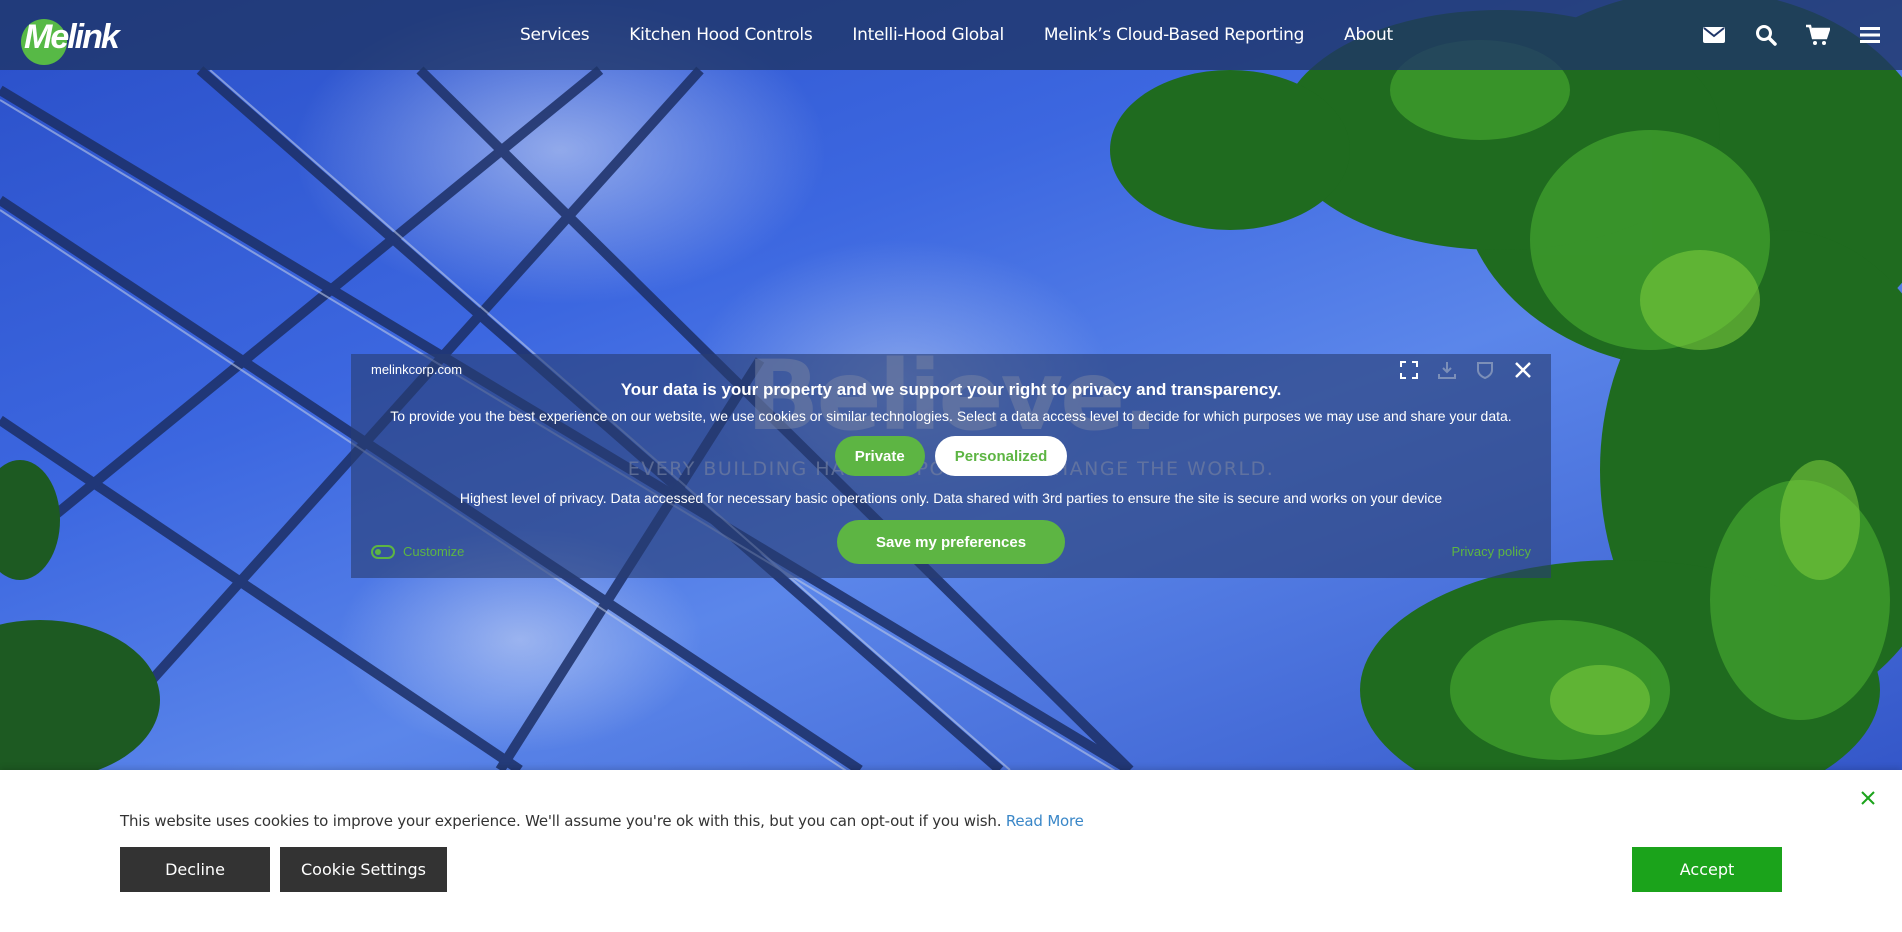 The image size is (1902, 932). I want to click on logo-text: Melink, so click(72, 37).